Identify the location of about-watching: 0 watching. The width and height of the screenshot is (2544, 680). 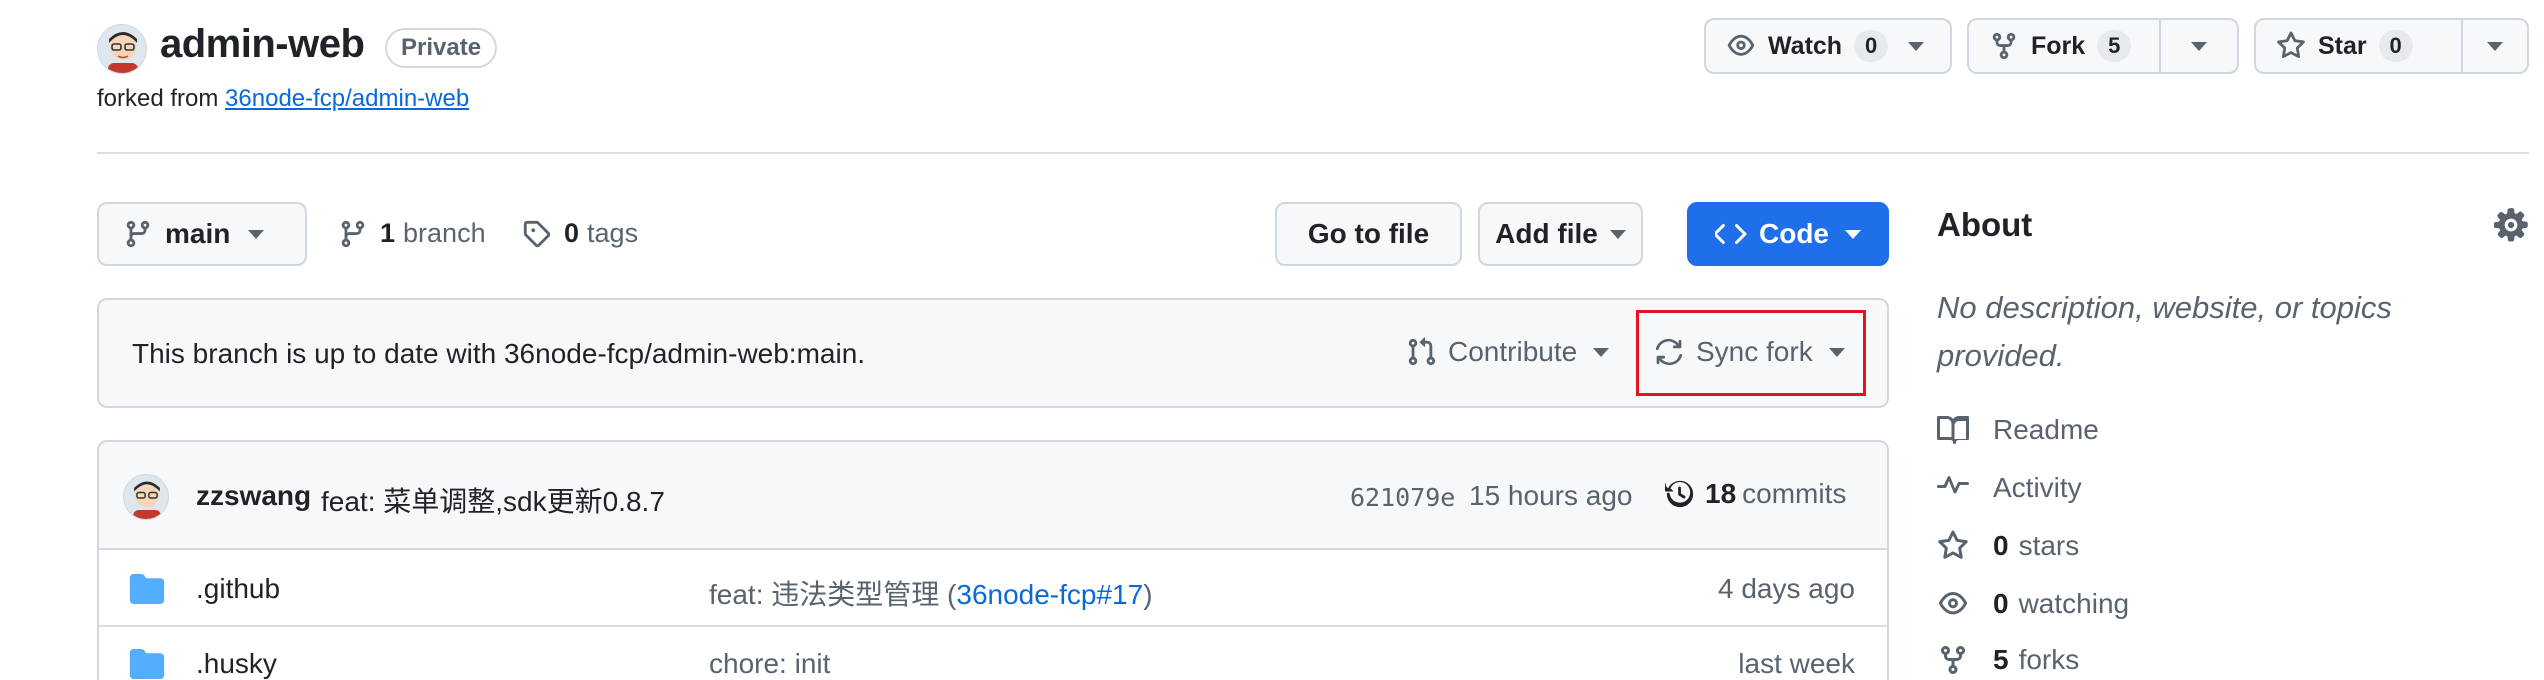
(2033, 604).